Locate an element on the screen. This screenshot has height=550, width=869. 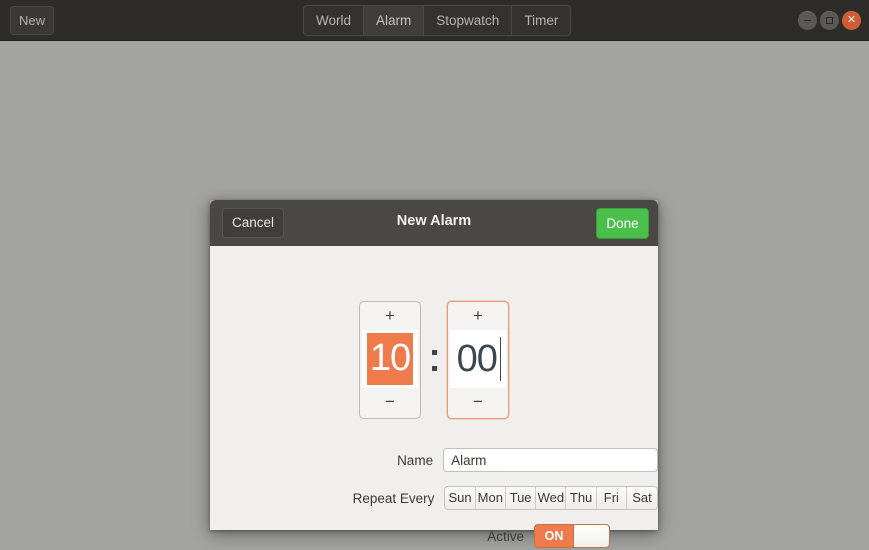
dialog-header: Cancel New Alarm Done is located at coordinates (434, 223).